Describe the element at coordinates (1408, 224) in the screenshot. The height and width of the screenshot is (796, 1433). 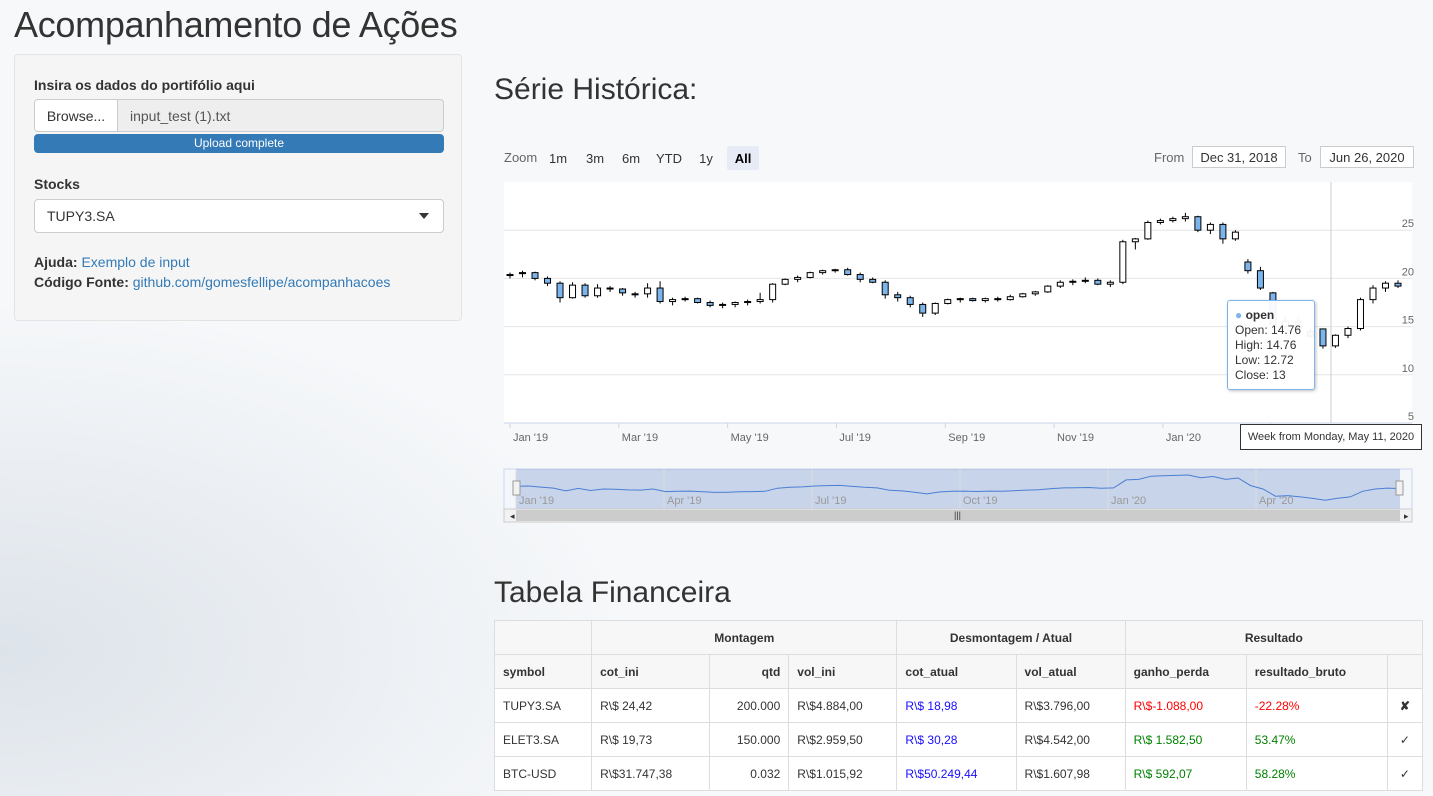
I see `y-tick-label: 25` at that location.